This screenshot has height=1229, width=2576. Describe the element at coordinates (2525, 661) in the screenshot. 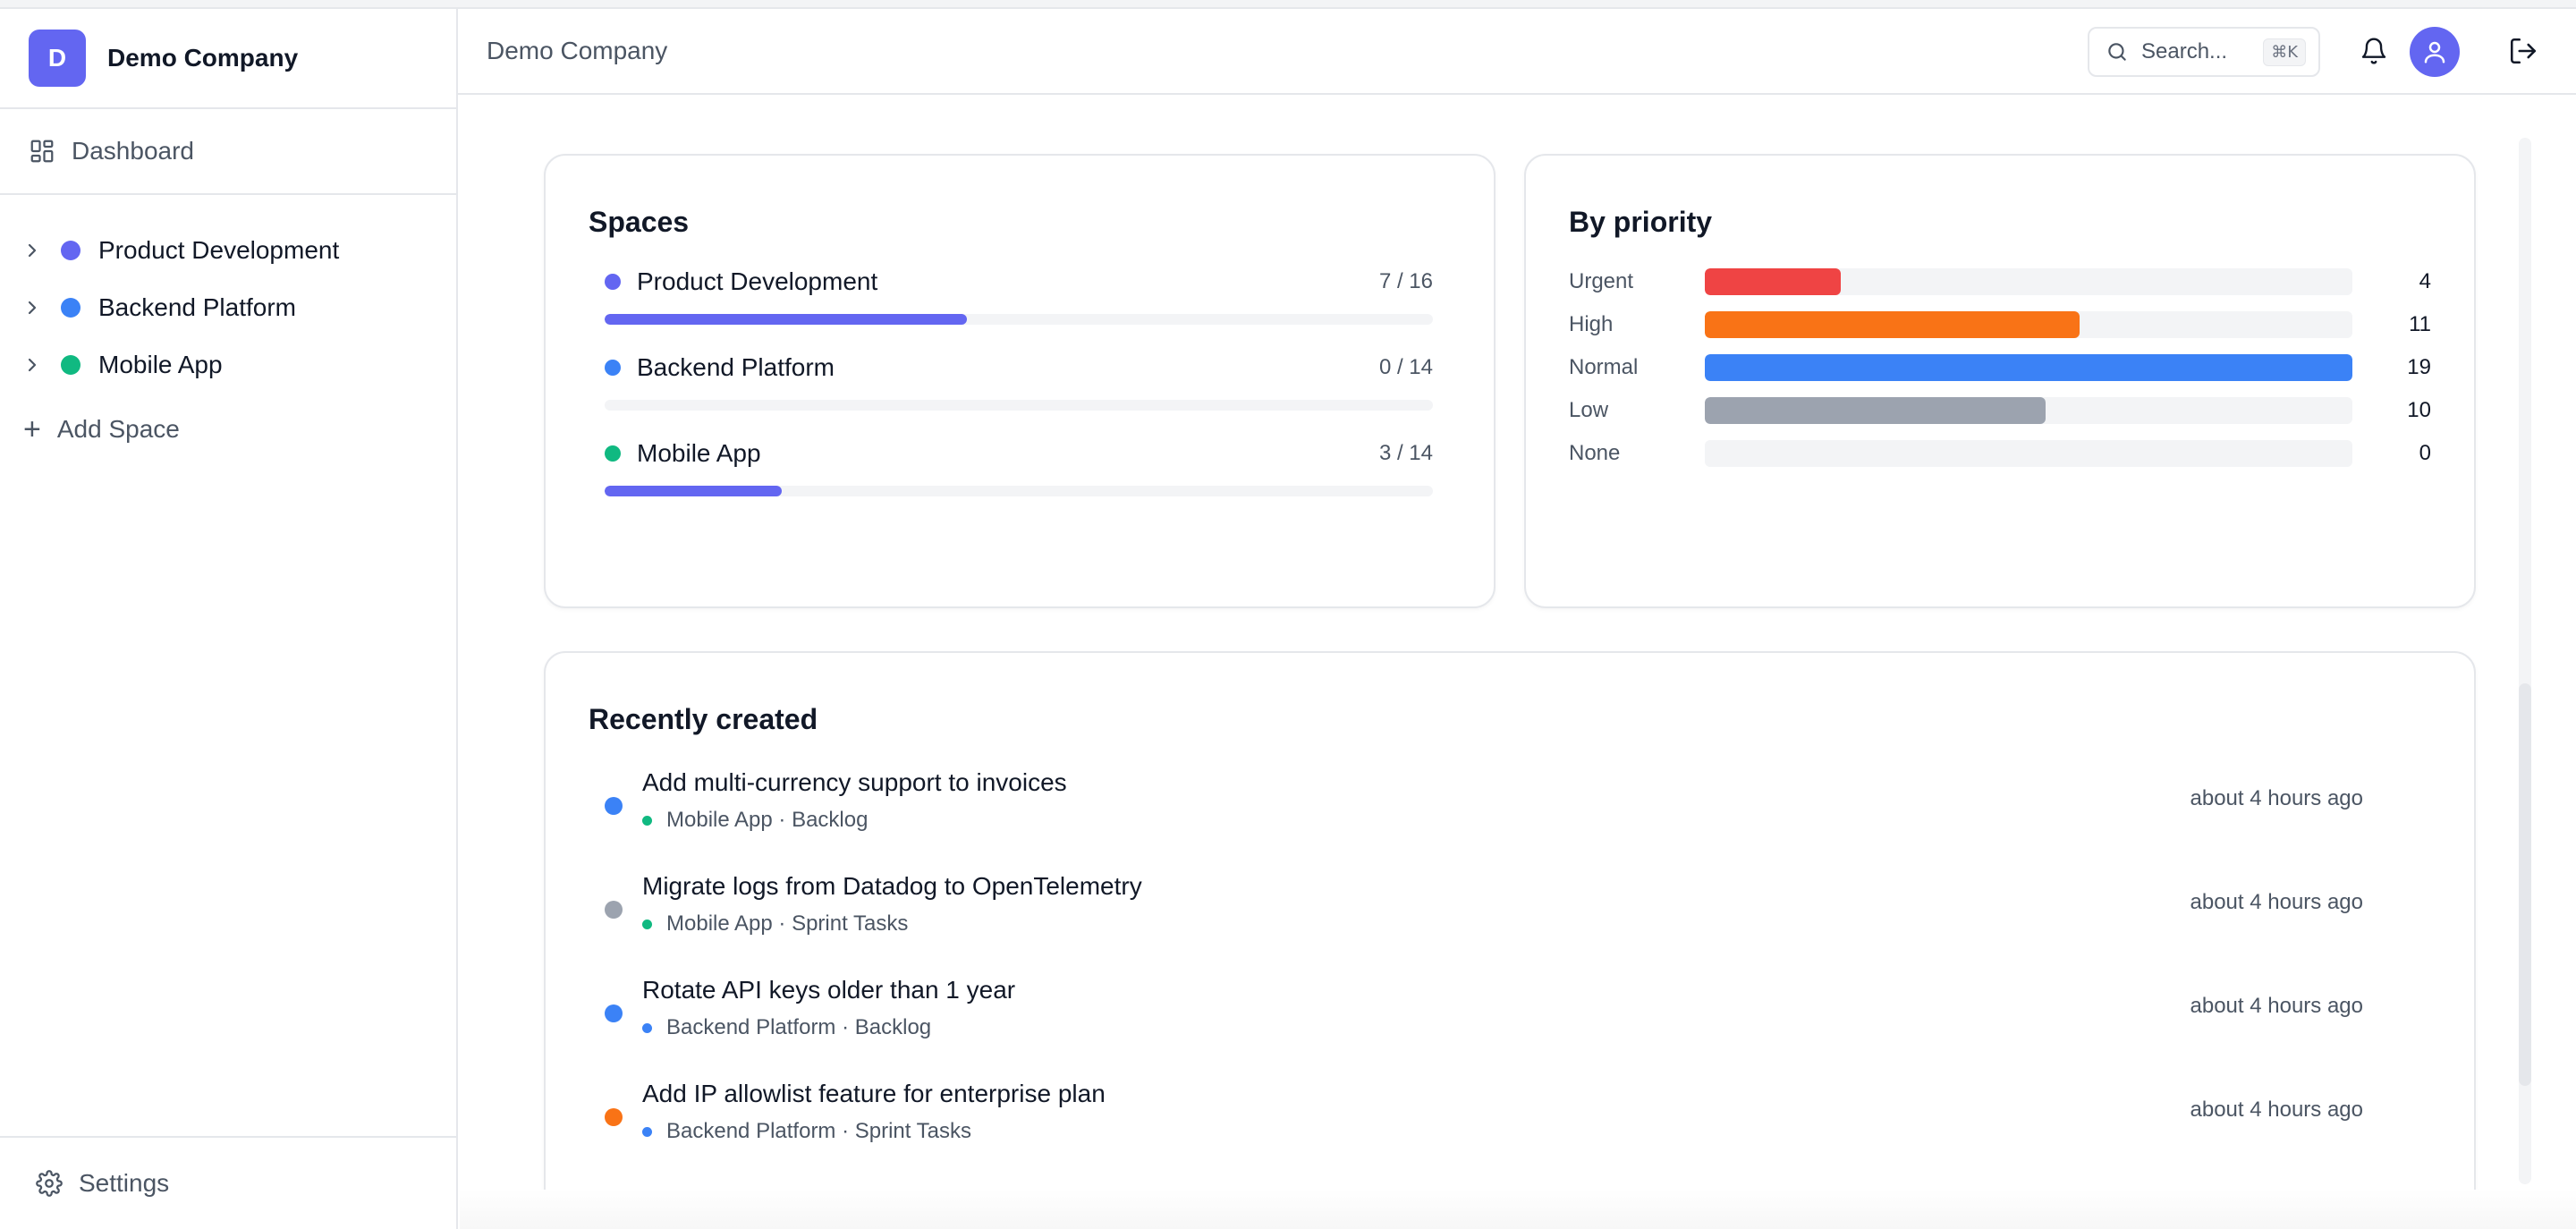

I see `main-scrollbar` at that location.